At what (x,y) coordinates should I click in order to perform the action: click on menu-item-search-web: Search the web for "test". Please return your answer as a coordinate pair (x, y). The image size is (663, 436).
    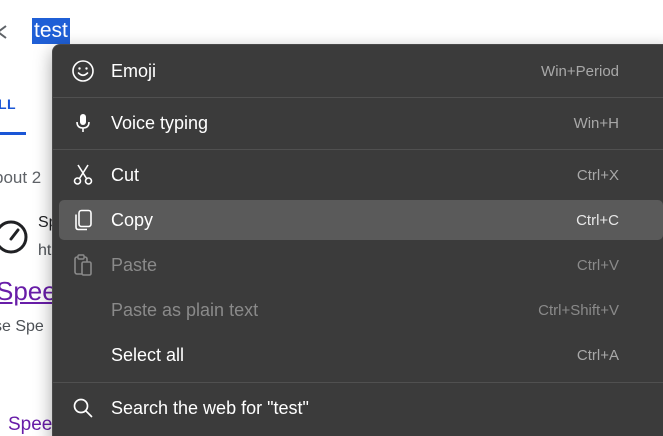
    Looking at the image, I should click on (361, 408).